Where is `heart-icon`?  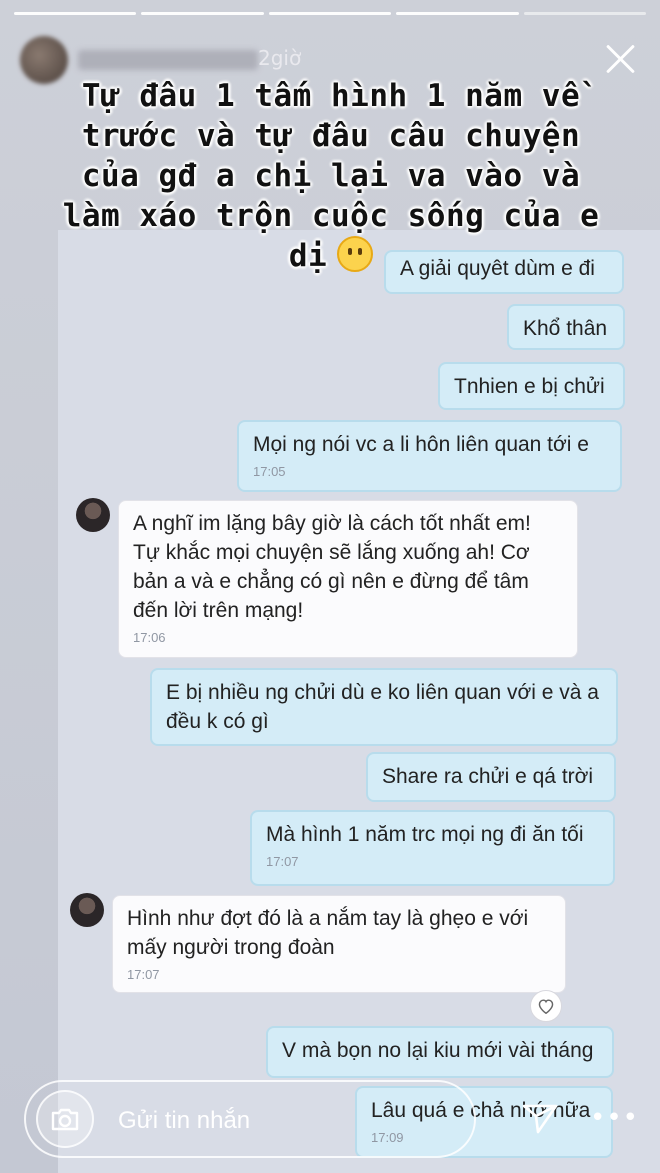
heart-icon is located at coordinates (546, 1006).